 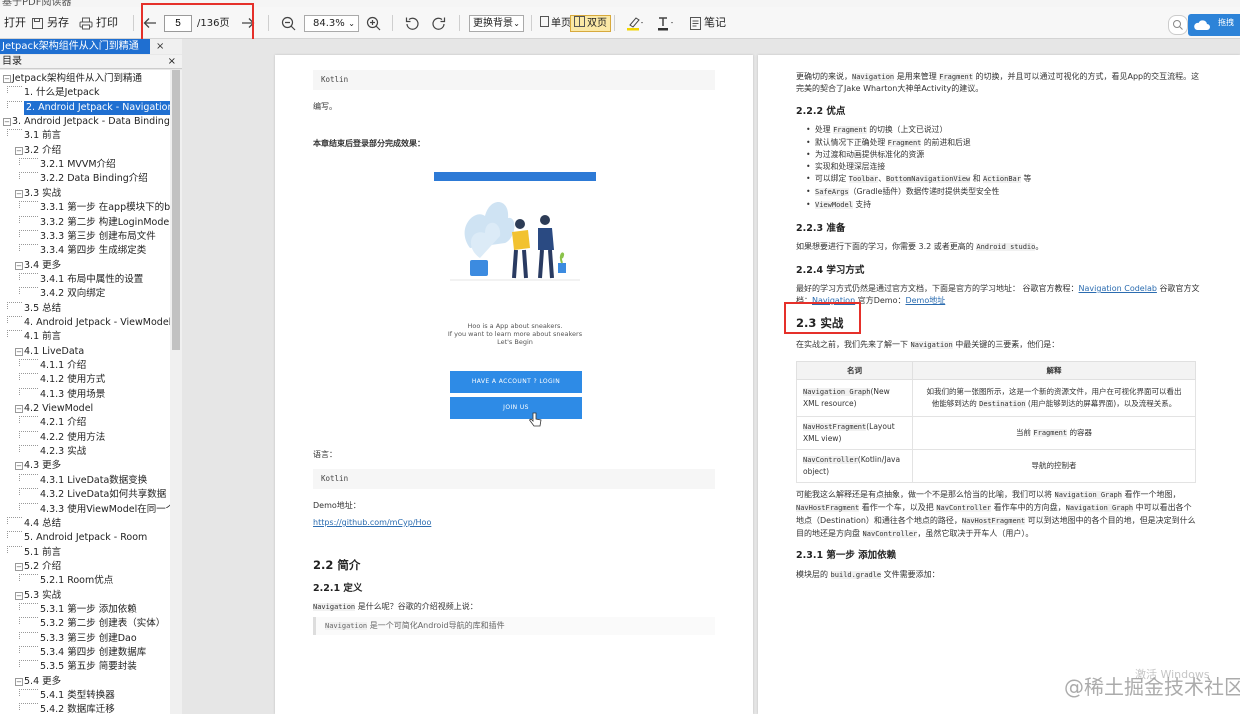 What do you see at coordinates (75, 46) in the screenshot?
I see `tab-document: Jetpack架构组件从入门到精通` at bounding box center [75, 46].